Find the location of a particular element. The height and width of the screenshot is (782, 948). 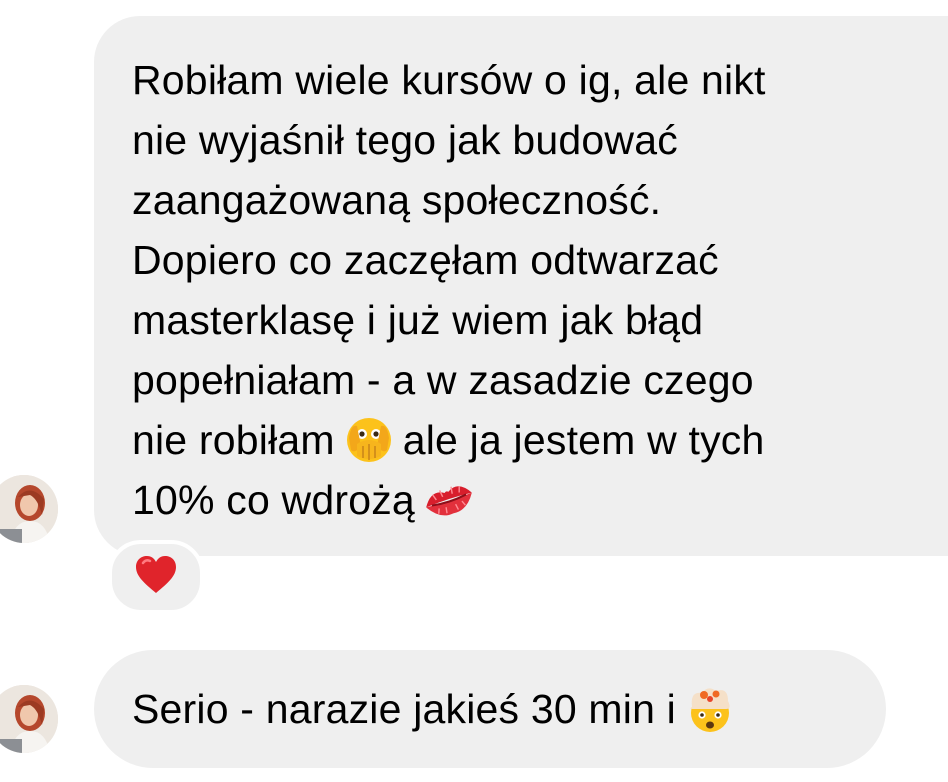

message-text-part: Serio - narazie jakieś 30 min i is located at coordinates (404, 709).